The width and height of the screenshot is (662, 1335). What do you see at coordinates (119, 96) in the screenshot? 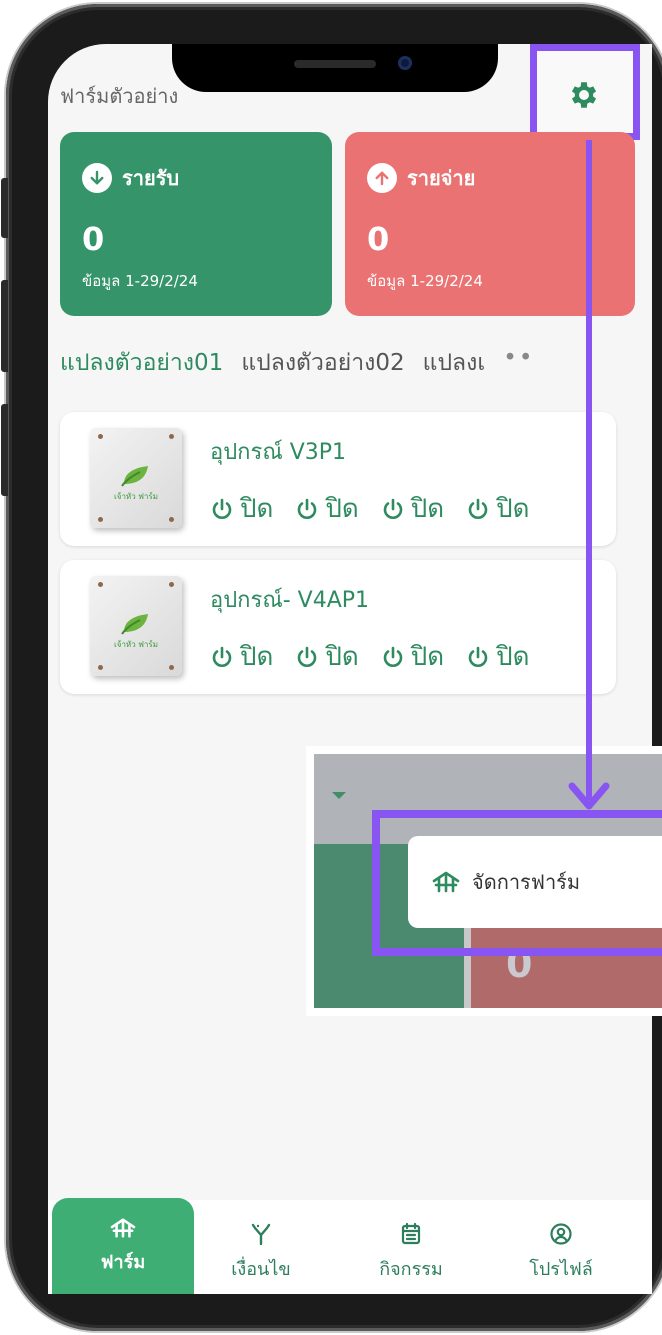
I see `farm-title: ฟาร์มตัวอย่าง` at bounding box center [119, 96].